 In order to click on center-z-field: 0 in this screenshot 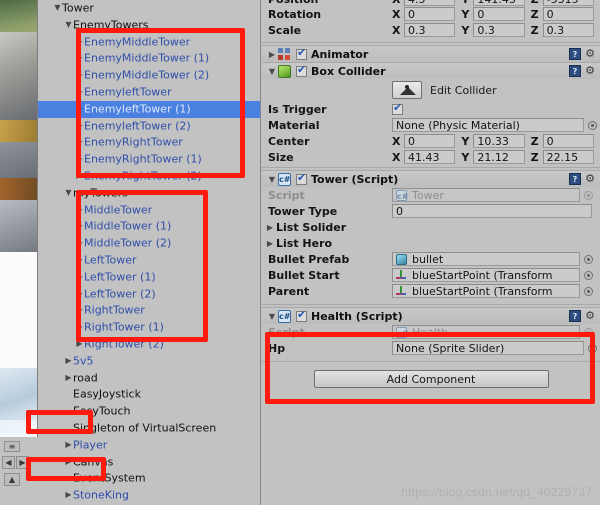, I will do `click(568, 141)`.